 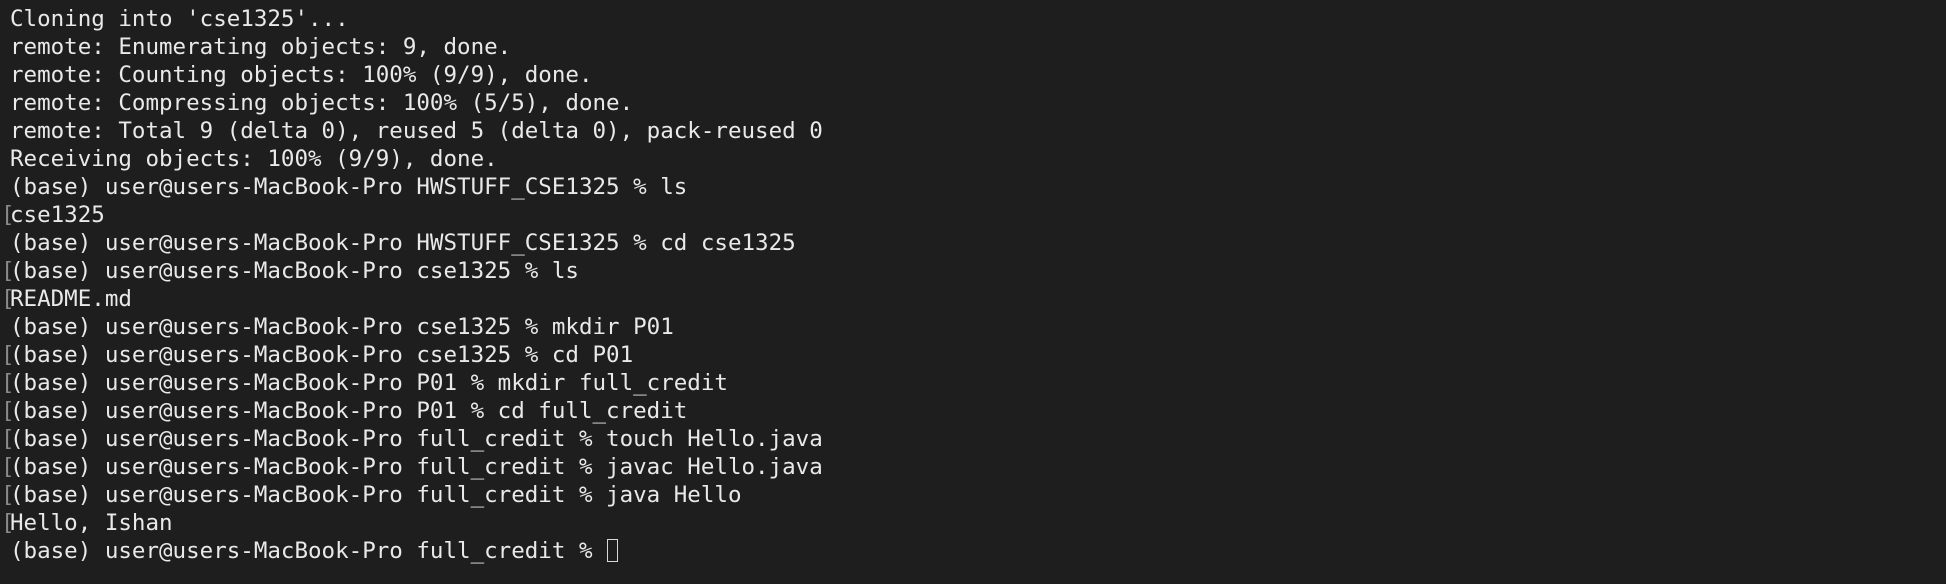 I want to click on line-text: remote: Enumerating objects: 9, done., so click(x=261, y=47).